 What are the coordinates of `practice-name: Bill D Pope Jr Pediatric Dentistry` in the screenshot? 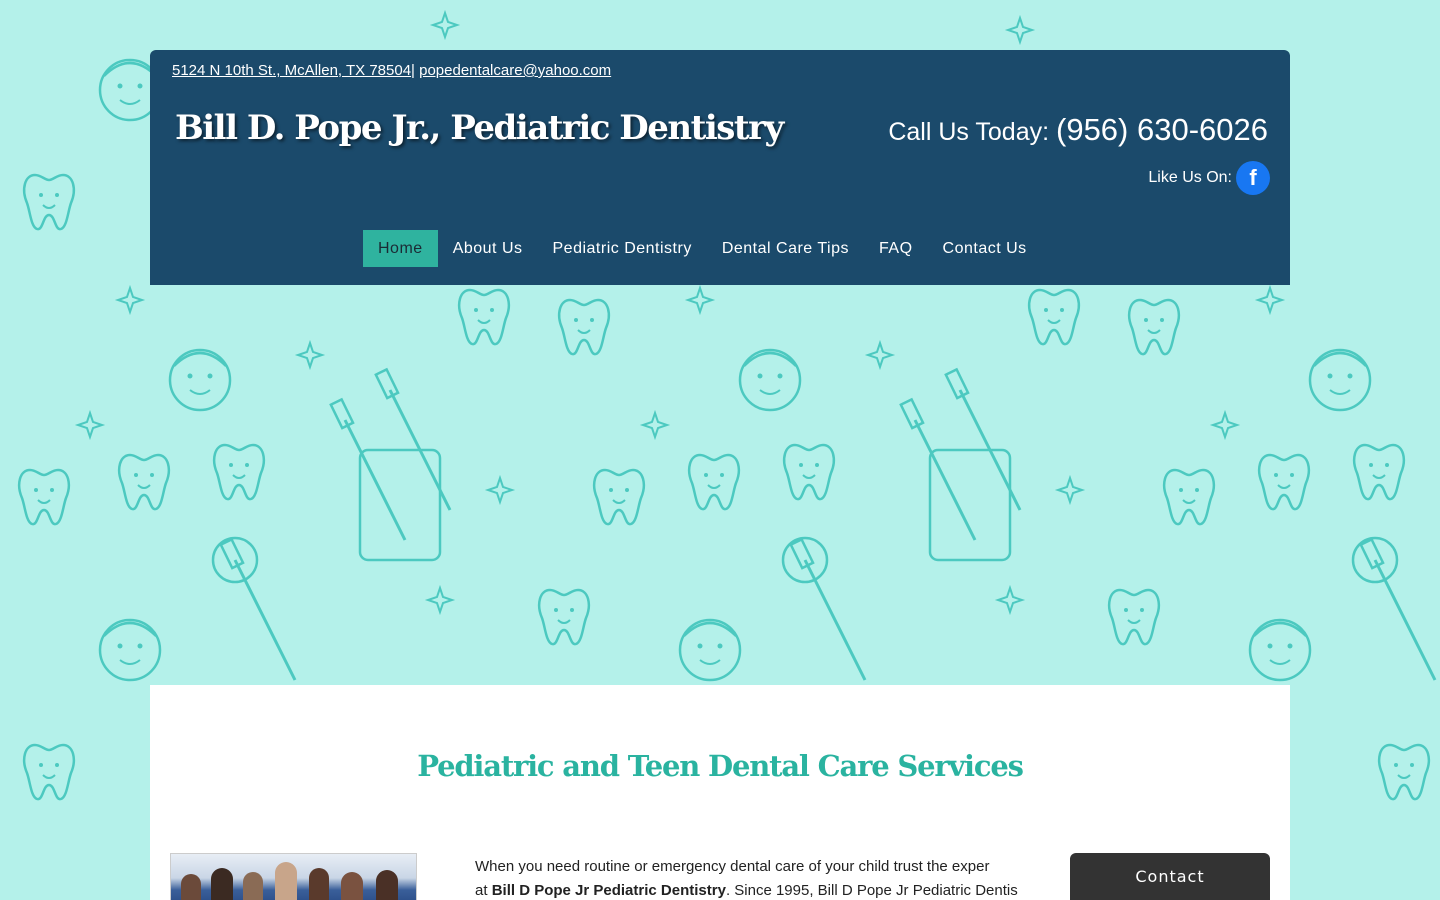 It's located at (608, 890).